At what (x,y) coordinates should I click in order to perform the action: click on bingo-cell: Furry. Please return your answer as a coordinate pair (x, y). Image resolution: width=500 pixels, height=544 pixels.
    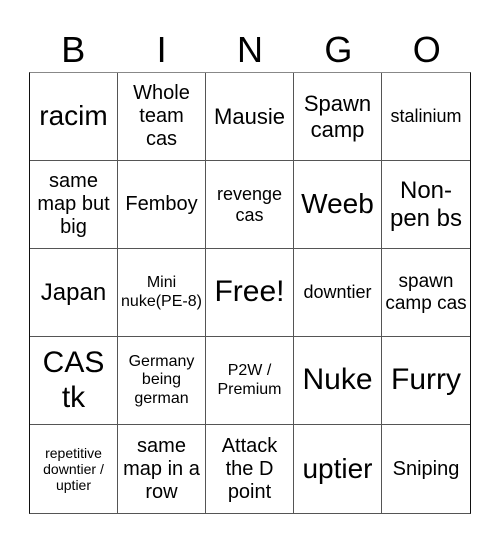
    Looking at the image, I should click on (426, 381).